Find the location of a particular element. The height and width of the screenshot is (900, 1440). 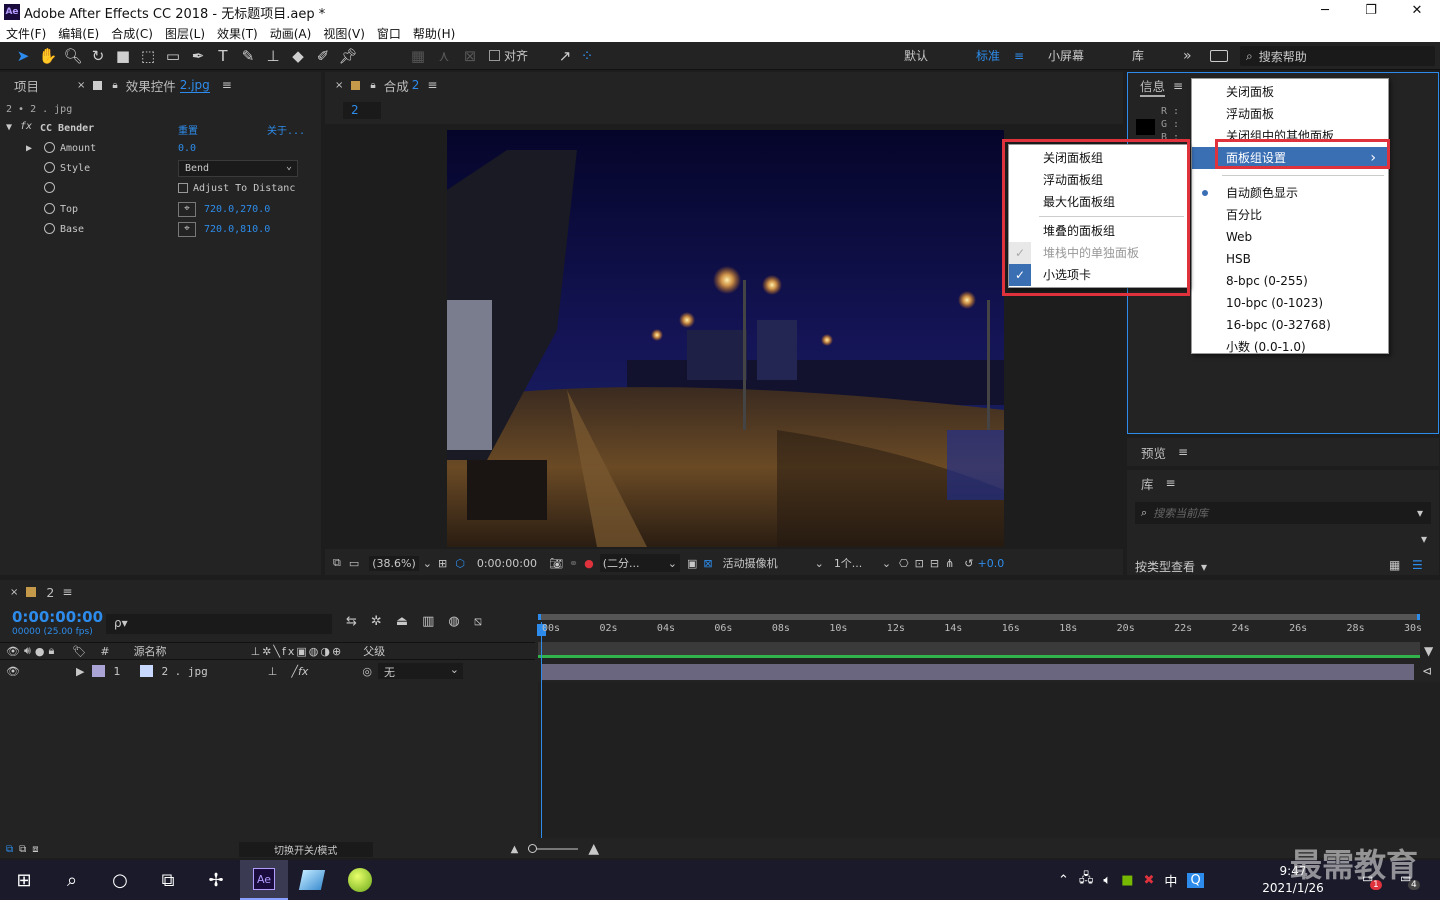

audio-icon: 🔊︎ is located at coordinates (27, 651).